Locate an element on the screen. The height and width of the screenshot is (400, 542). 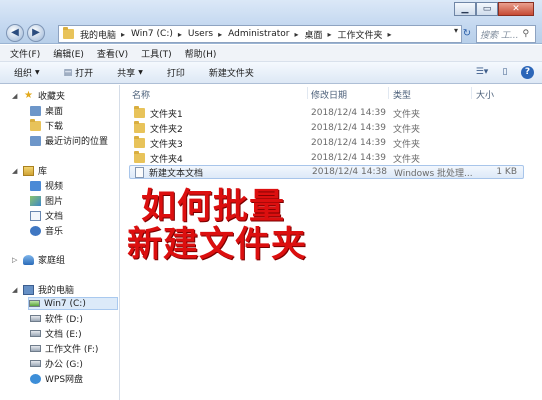
expand-icon: ▷ is located at coordinates (15, 259).